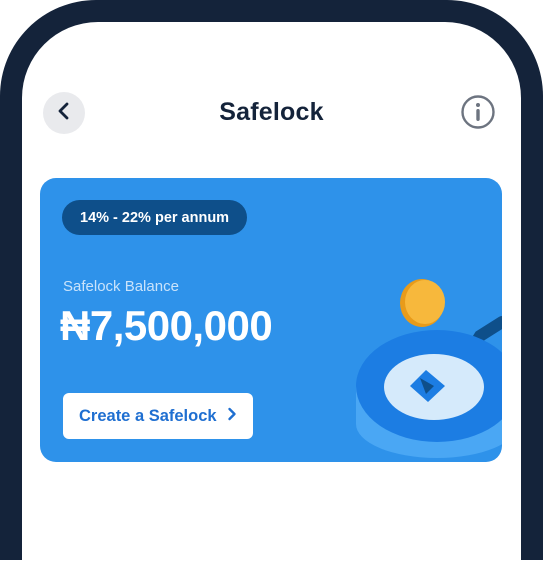 The image size is (543, 562). I want to click on header: Safelock, so click(271, 115).